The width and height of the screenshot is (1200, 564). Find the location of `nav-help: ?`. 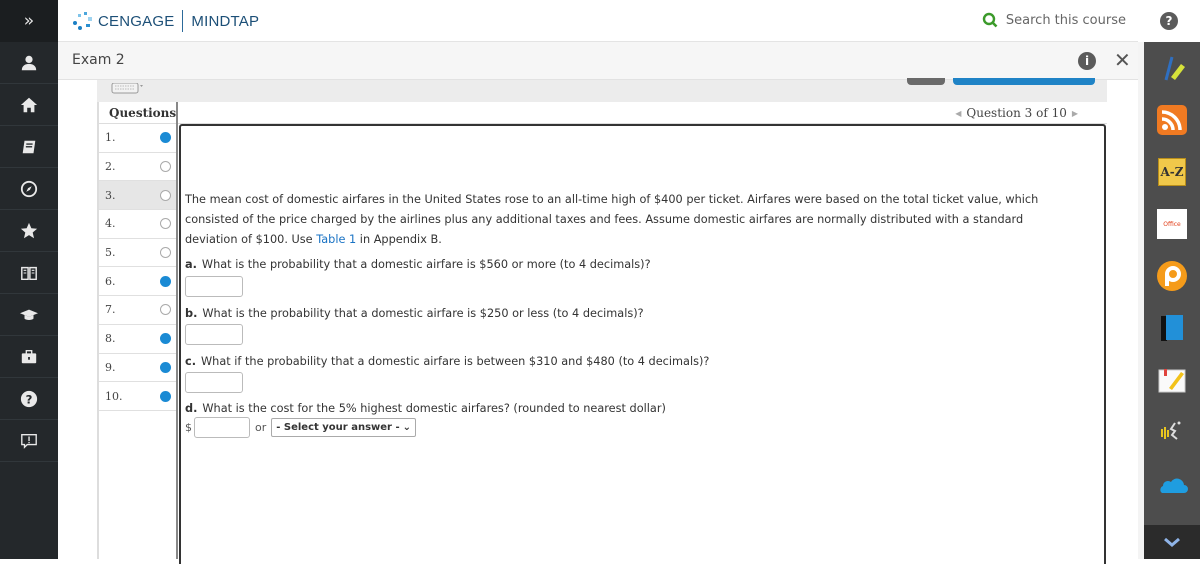

nav-help: ? is located at coordinates (29, 399).